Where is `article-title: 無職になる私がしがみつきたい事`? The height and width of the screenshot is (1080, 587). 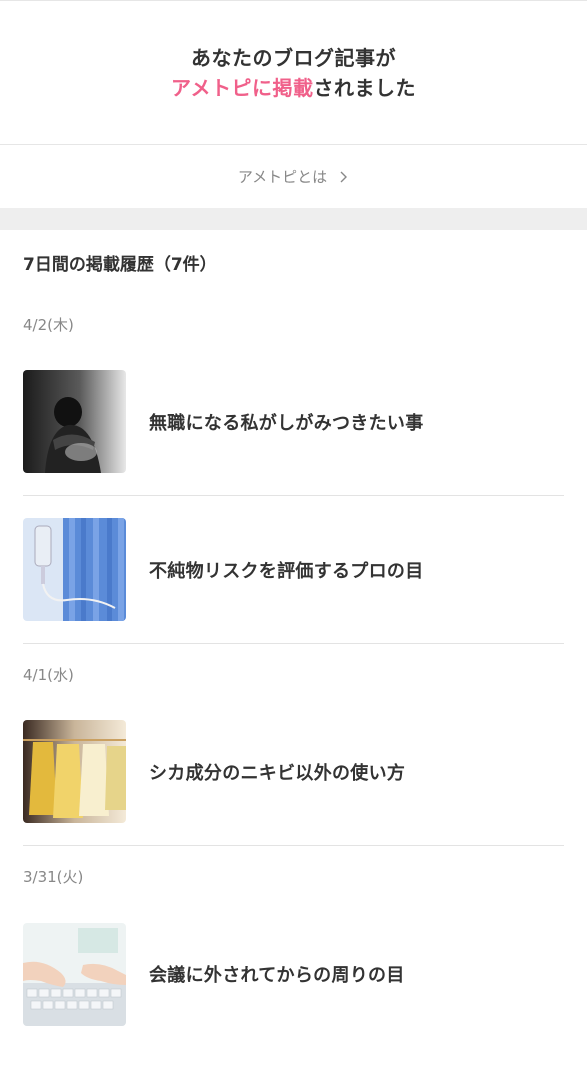 article-title: 無職になる私がしがみつきたい事 is located at coordinates (286, 423).